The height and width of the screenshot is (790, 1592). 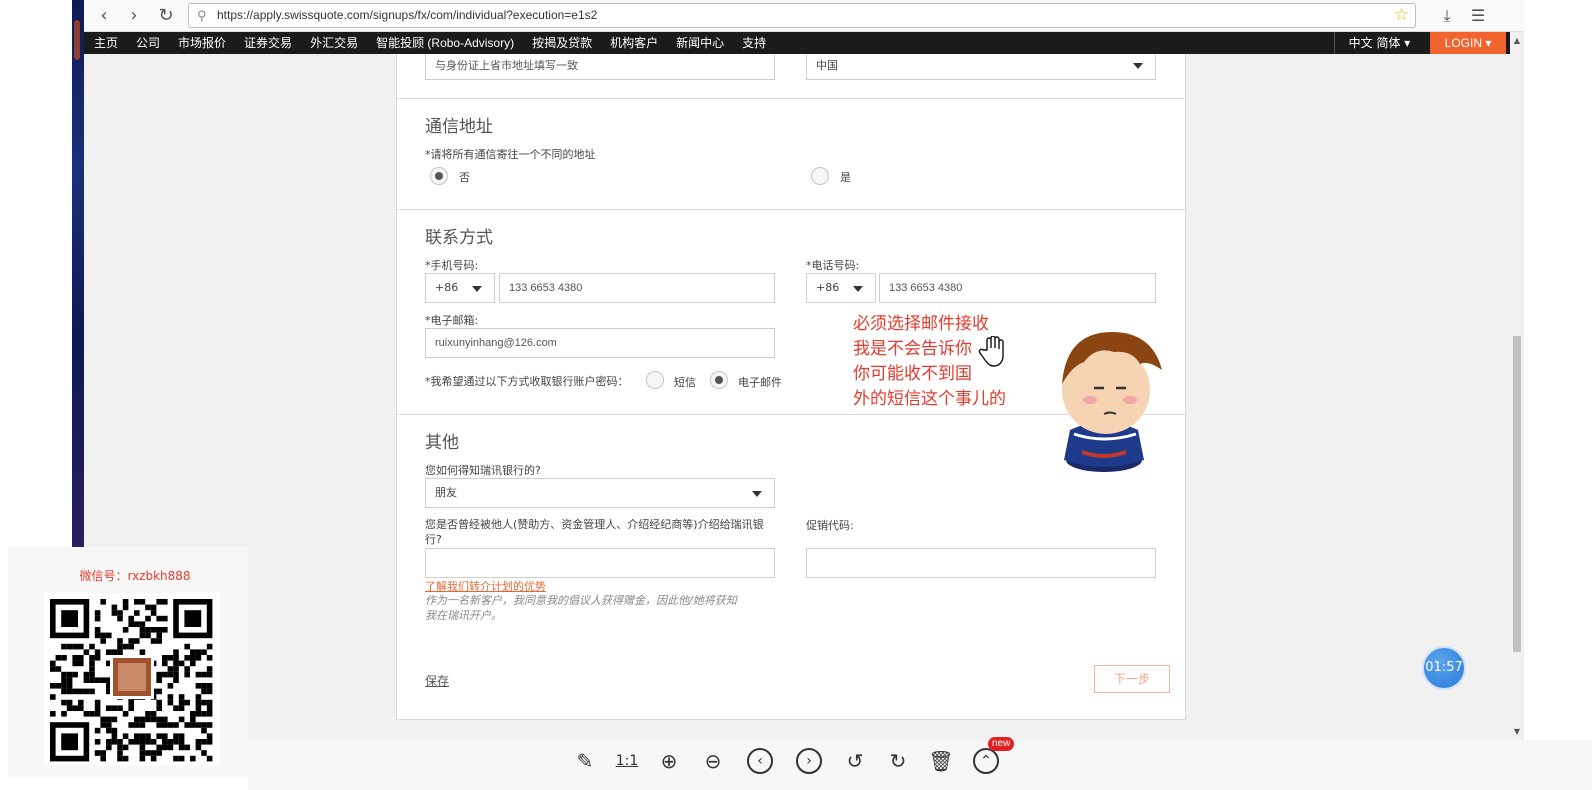 What do you see at coordinates (134, 16) in the screenshot?
I see `forward-icon: ›` at bounding box center [134, 16].